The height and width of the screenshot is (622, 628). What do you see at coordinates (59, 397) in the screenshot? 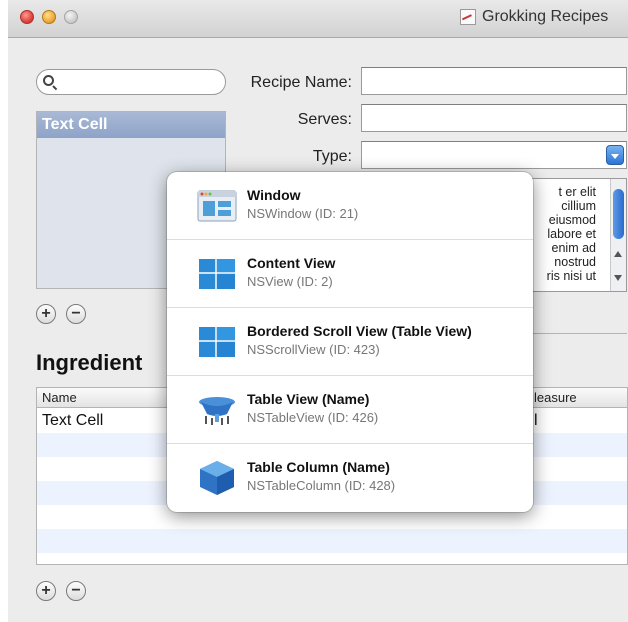
I see `column-header-name: Name` at bounding box center [59, 397].